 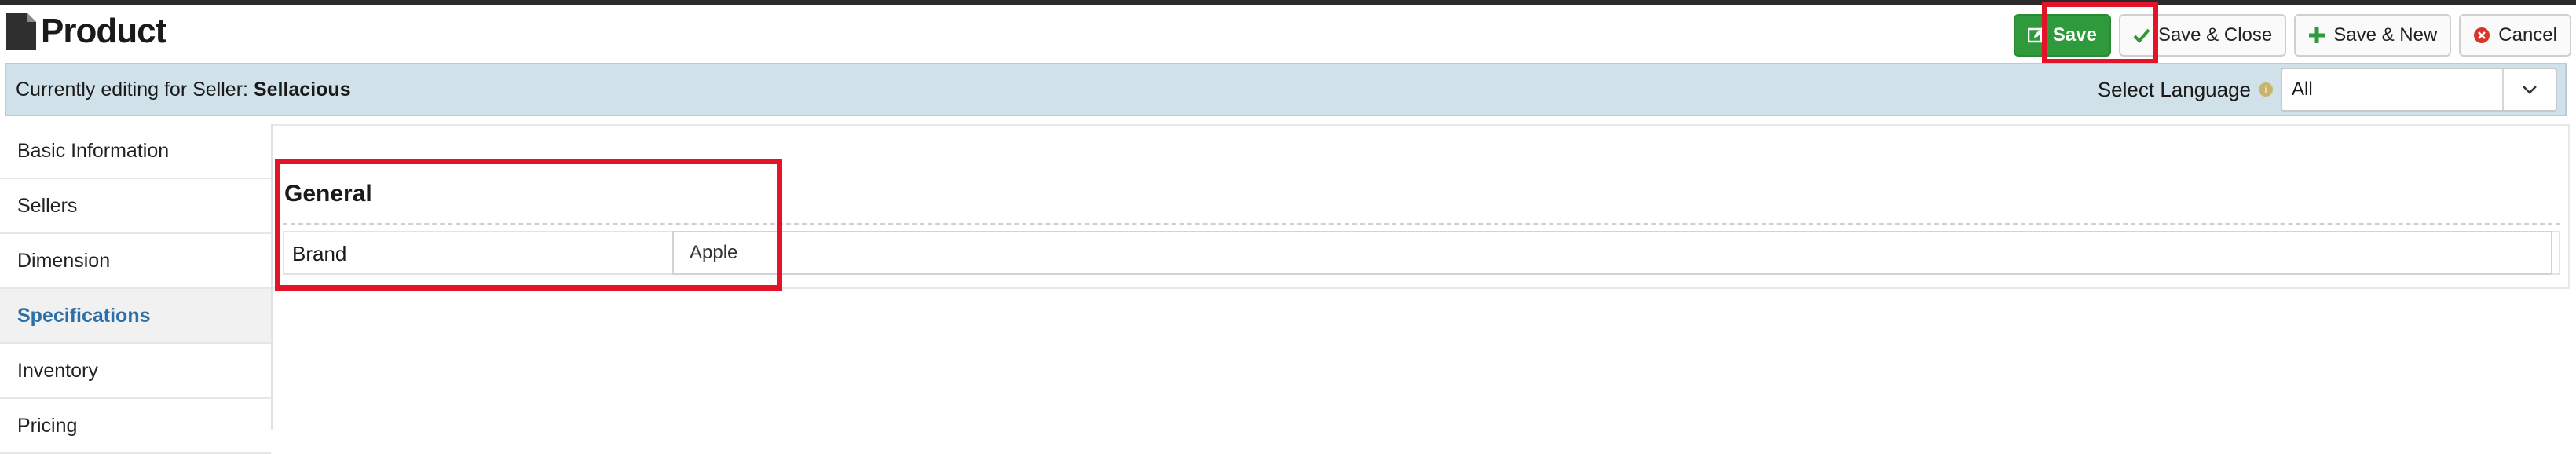 I want to click on sidebar-item-specifications: Specifications, so click(x=136, y=316).